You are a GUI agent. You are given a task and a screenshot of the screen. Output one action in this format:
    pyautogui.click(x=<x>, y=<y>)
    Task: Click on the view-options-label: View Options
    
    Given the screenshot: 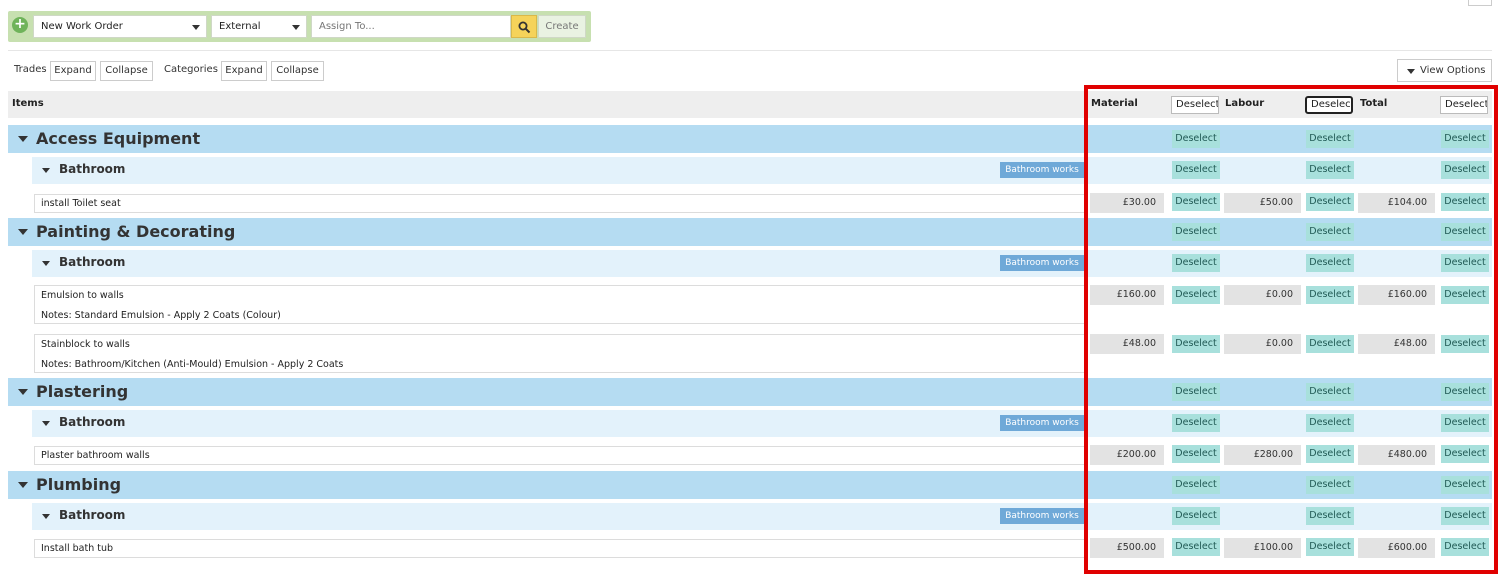 What is the action you would take?
    pyautogui.click(x=1453, y=70)
    